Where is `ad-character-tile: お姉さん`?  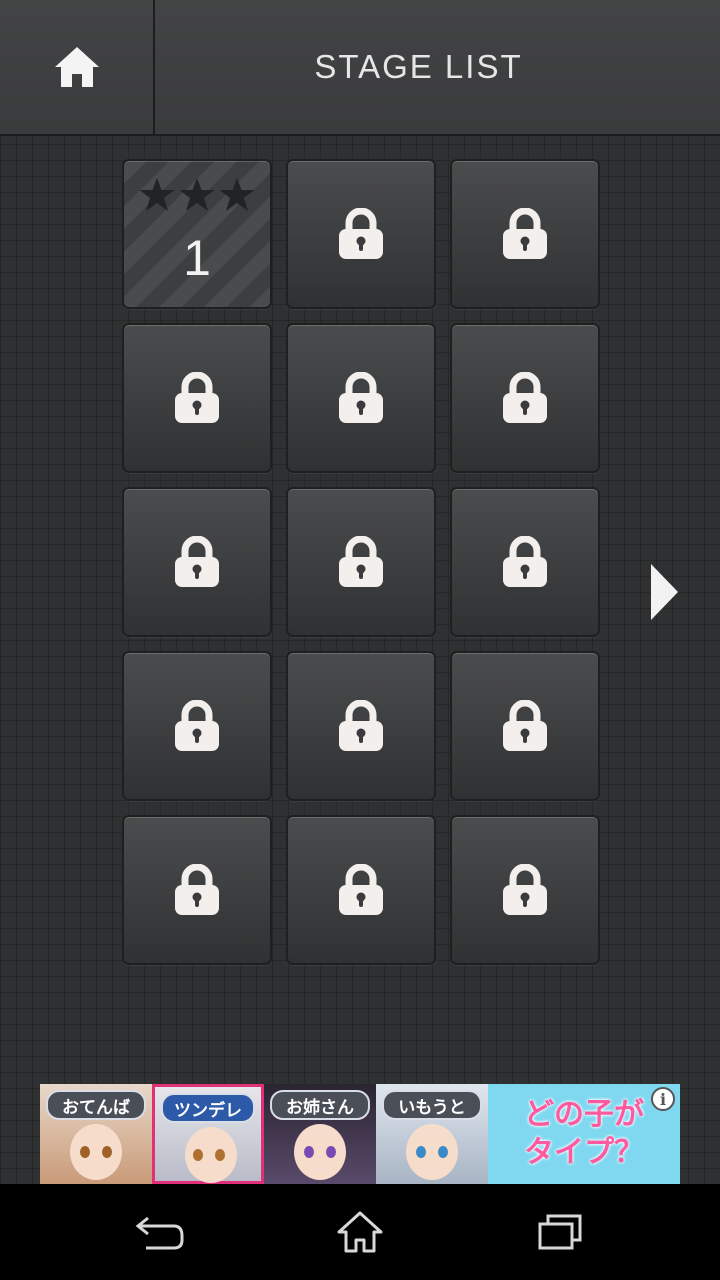
ad-character-tile: お姉さん is located at coordinates (320, 1134).